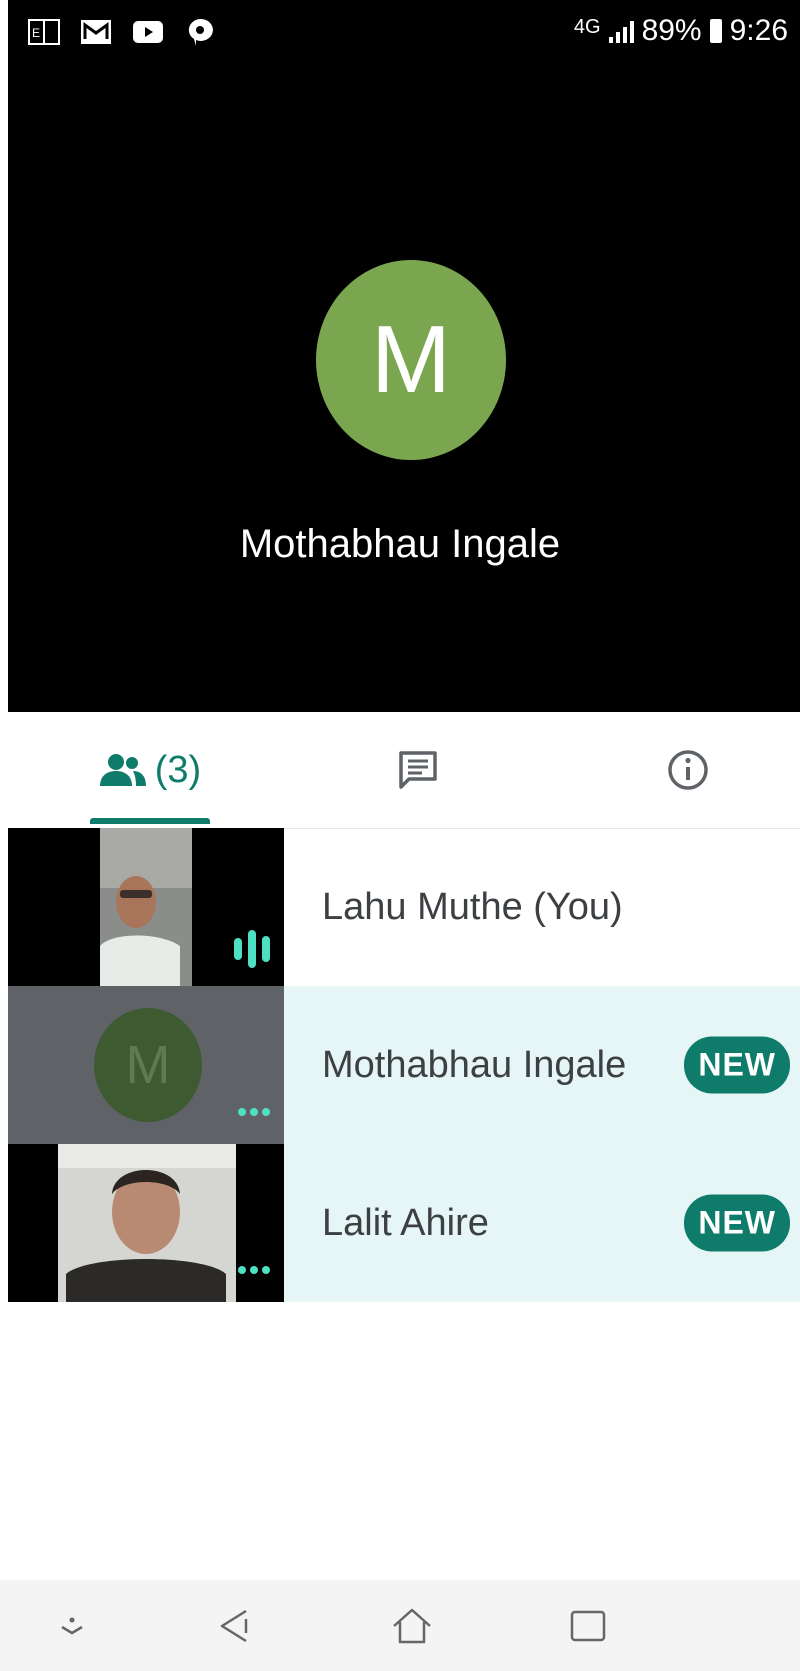  I want to click on speaker-avatar: M, so click(411, 360).